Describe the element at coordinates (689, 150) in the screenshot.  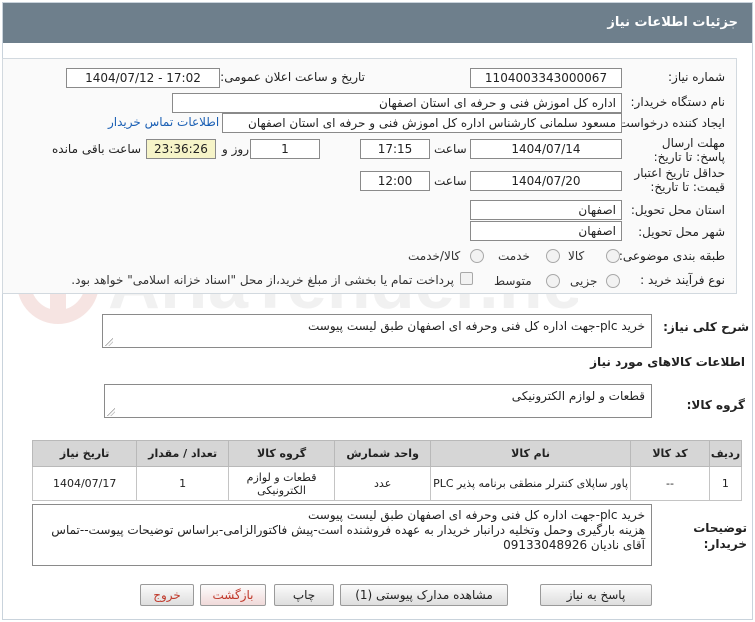
I see `deadline-label: مهلت ارسال پاسخ: تا تاریخ:` at that location.